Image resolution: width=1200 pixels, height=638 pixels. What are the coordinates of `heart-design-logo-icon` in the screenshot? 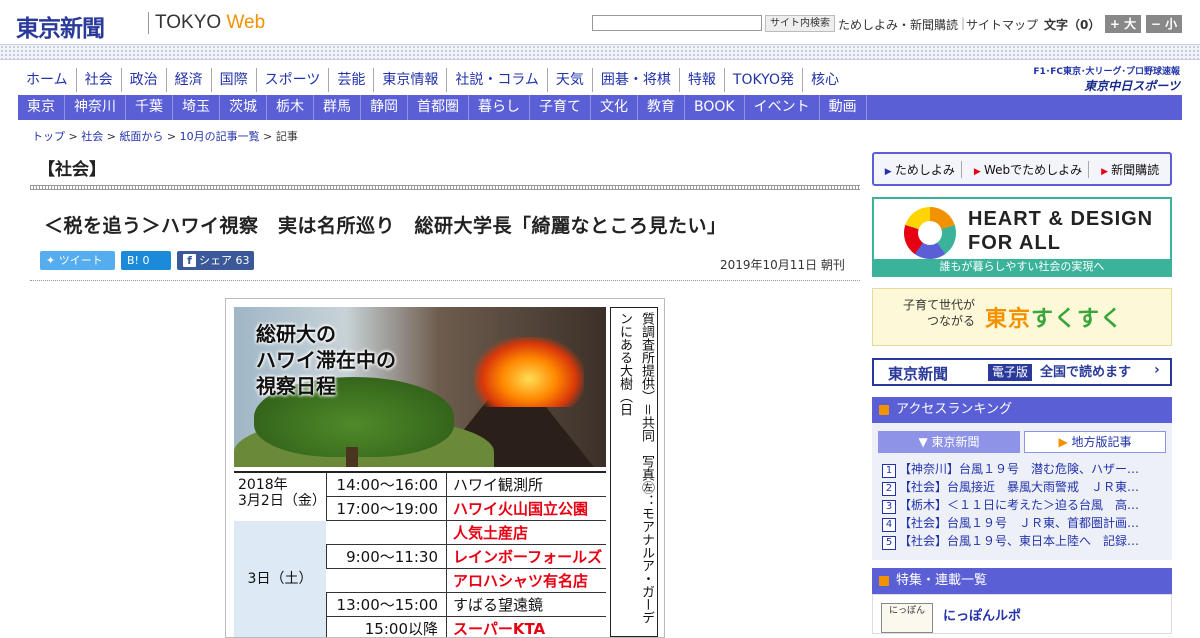 It's located at (930, 233).